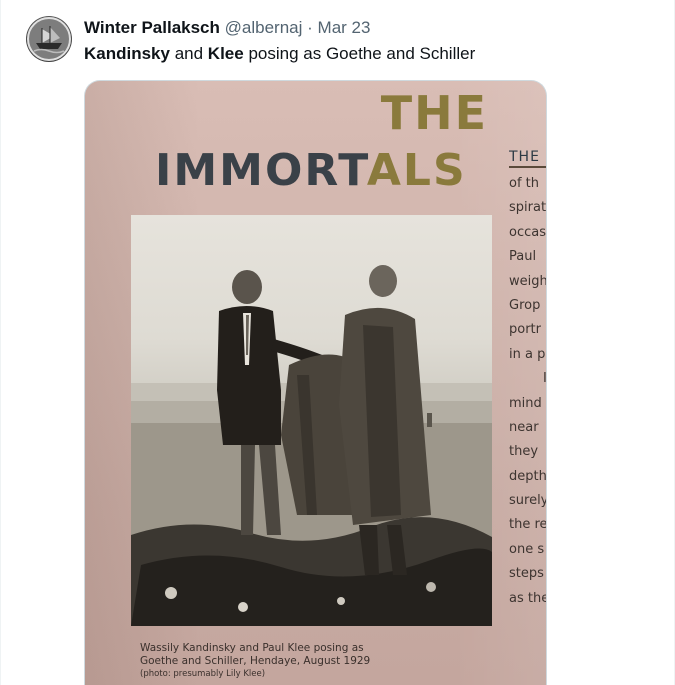 This screenshot has height=685, width=675. I want to click on side-text-line: weigh, so click(528, 281).